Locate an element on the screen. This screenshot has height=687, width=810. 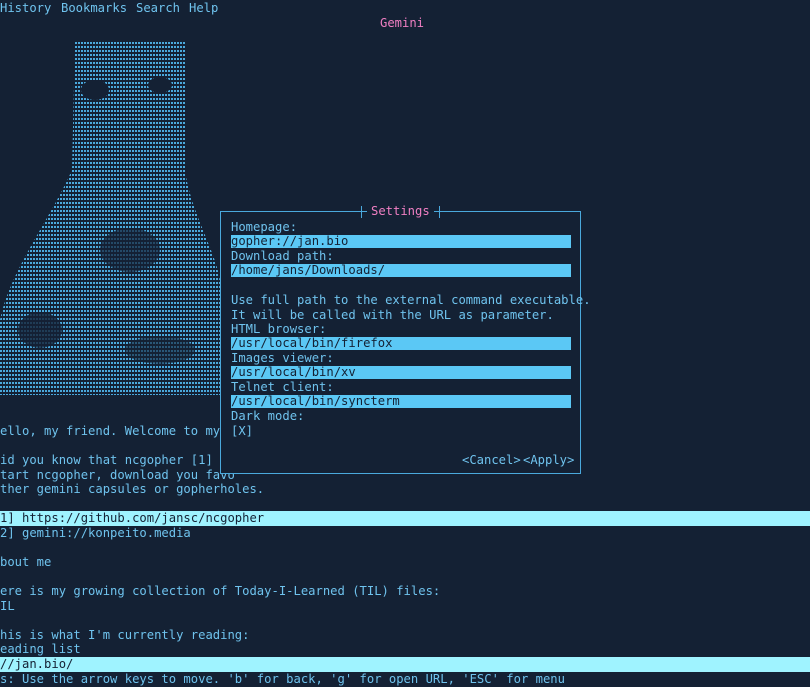
dark-mode-label: Dark mode: is located at coordinates (268, 416).